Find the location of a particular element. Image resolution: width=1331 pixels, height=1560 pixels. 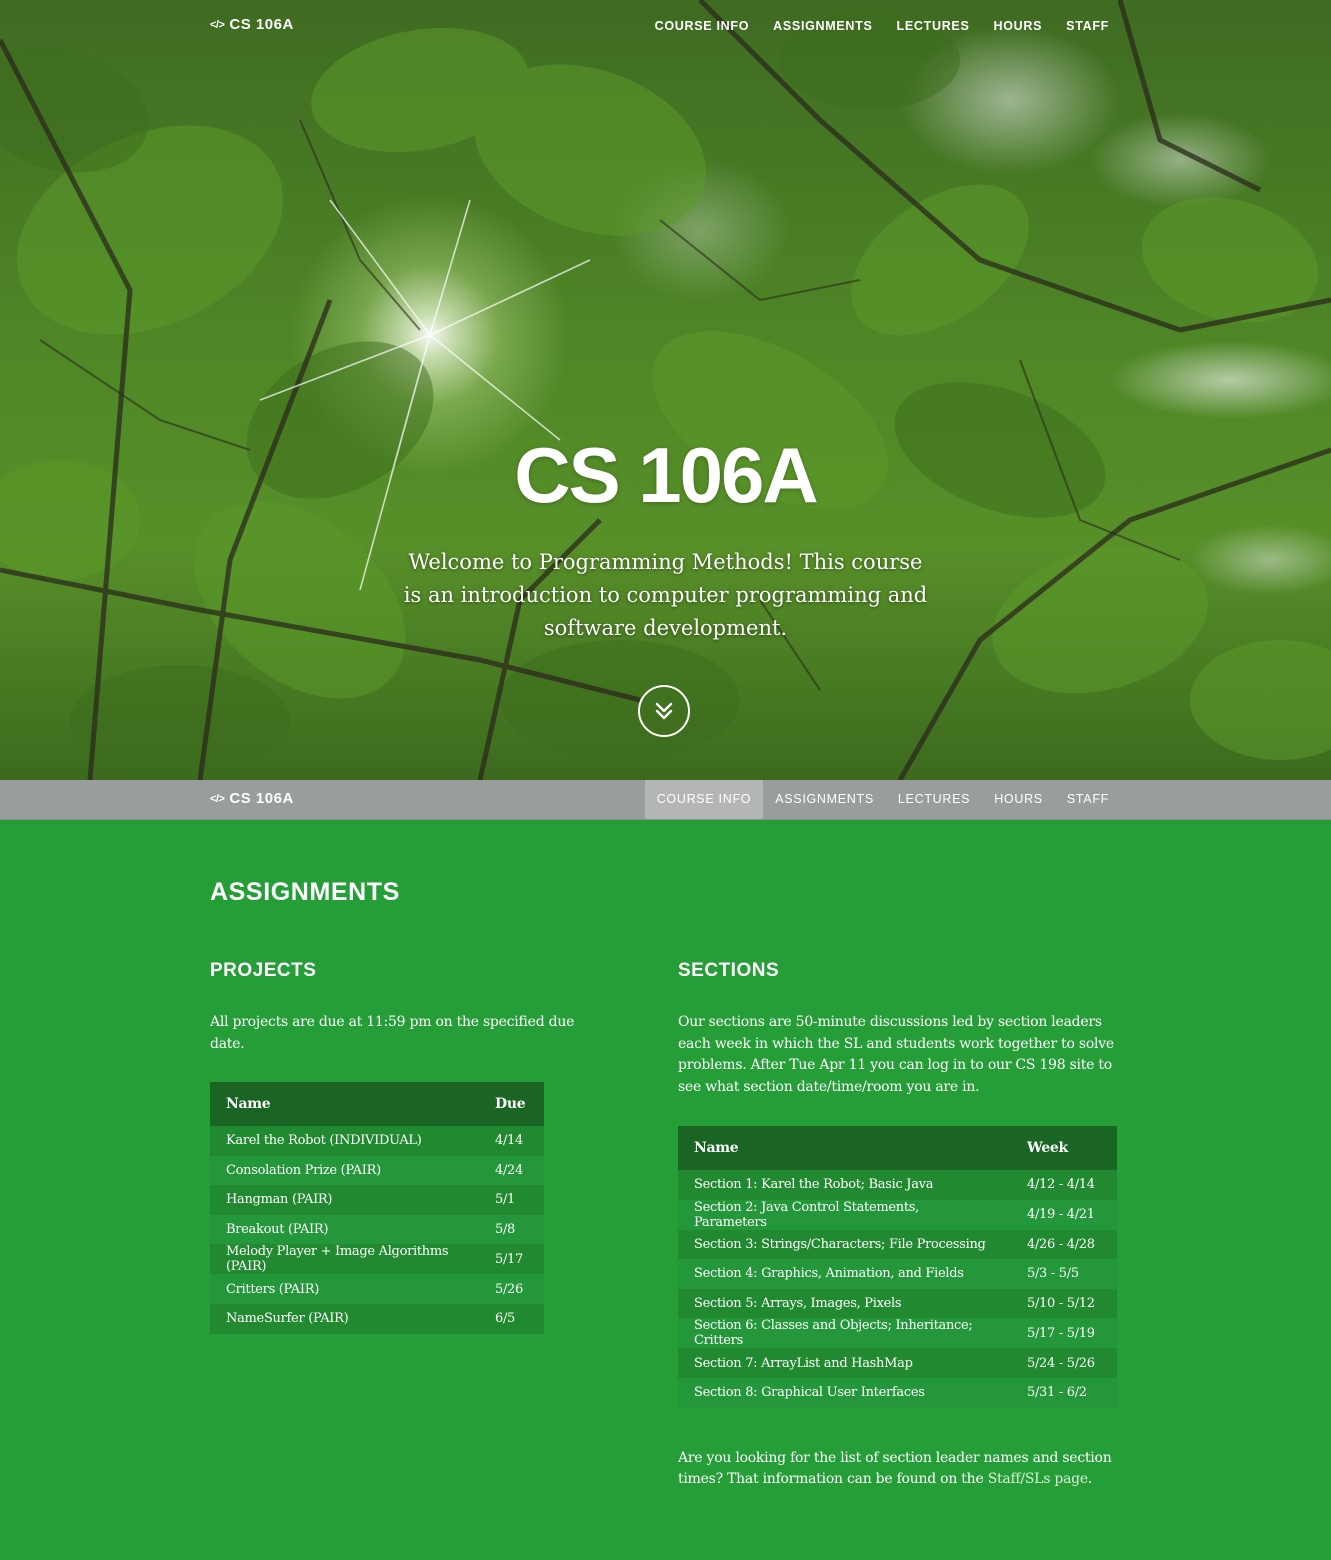

table-row: Consolation Prize (PAIR) 4/24 is located at coordinates (377, 1170).